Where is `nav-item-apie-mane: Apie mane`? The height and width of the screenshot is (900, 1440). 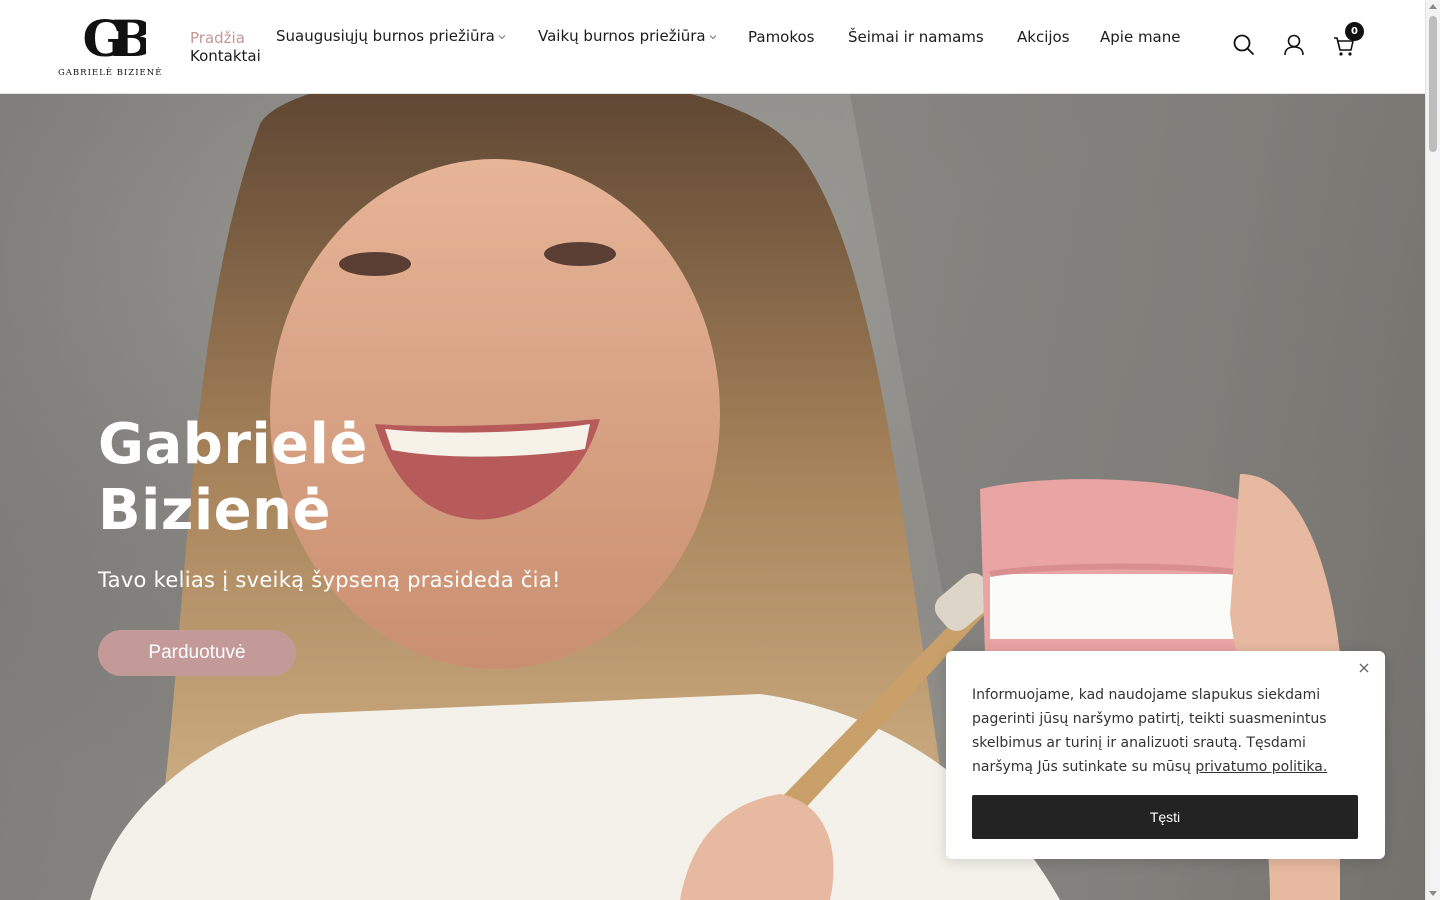
nav-item-apie-mane: Apie mane is located at coordinates (1140, 37).